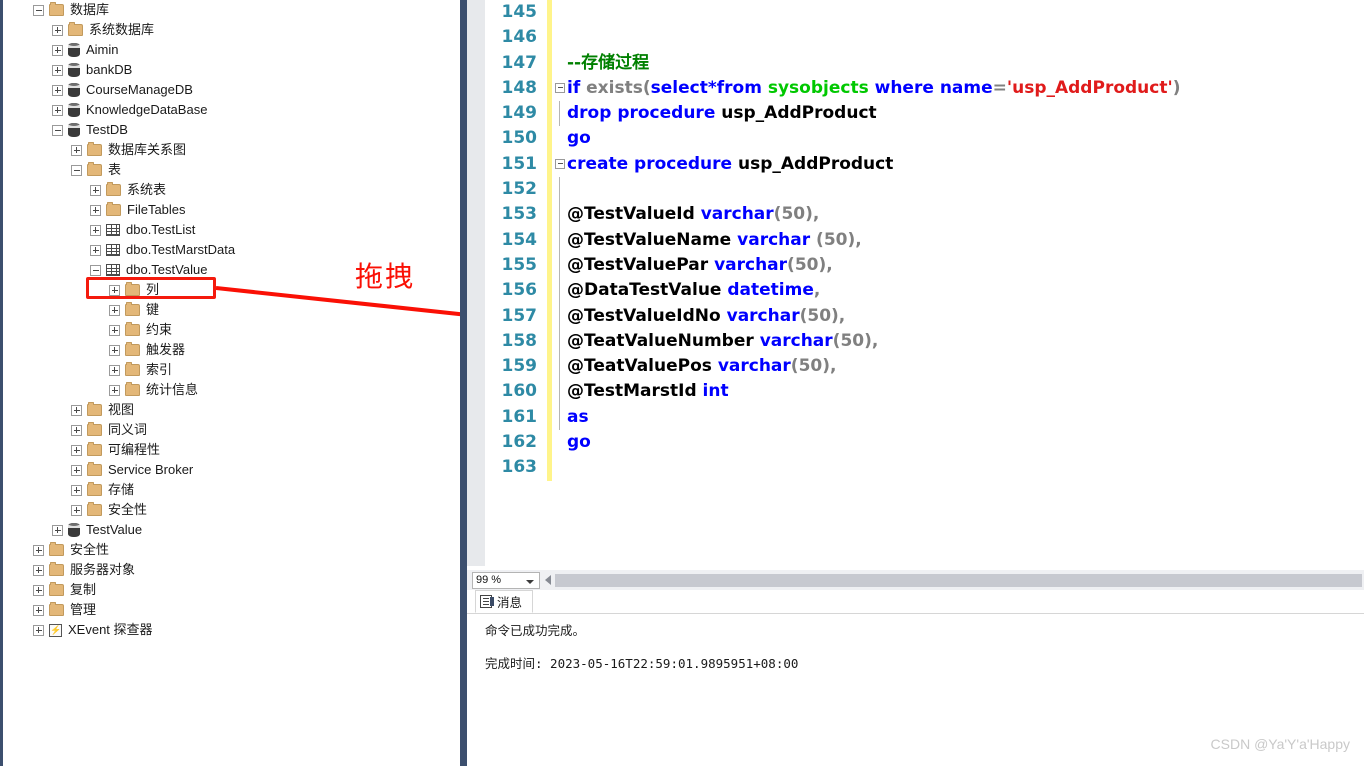 The width and height of the screenshot is (1364, 766). I want to click on code-line: 156 @DataTestValue datetime,, so click(915, 291).